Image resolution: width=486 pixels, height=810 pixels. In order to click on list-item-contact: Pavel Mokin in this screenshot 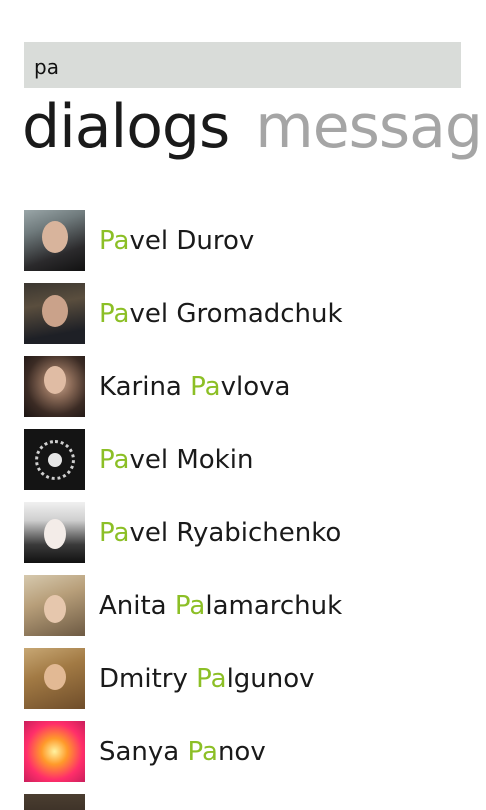, I will do `click(255, 459)`.